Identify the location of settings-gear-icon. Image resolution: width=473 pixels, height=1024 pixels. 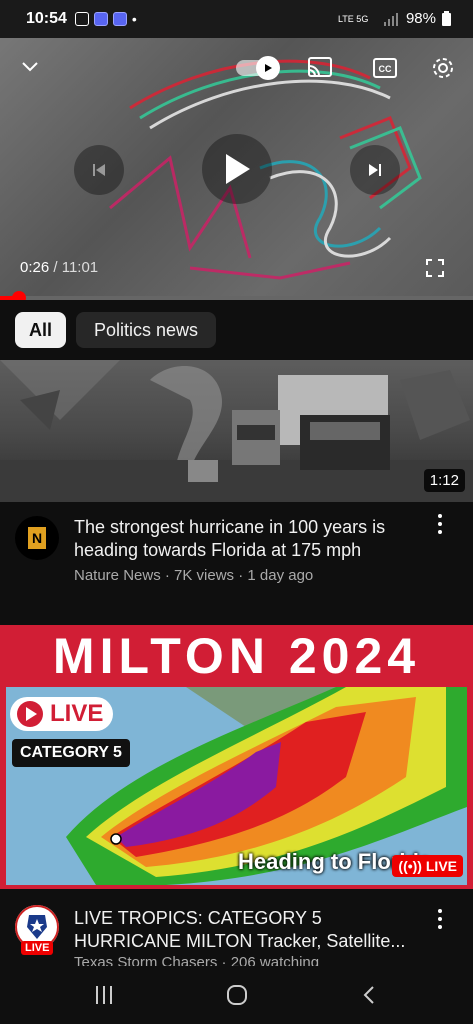
(443, 68).